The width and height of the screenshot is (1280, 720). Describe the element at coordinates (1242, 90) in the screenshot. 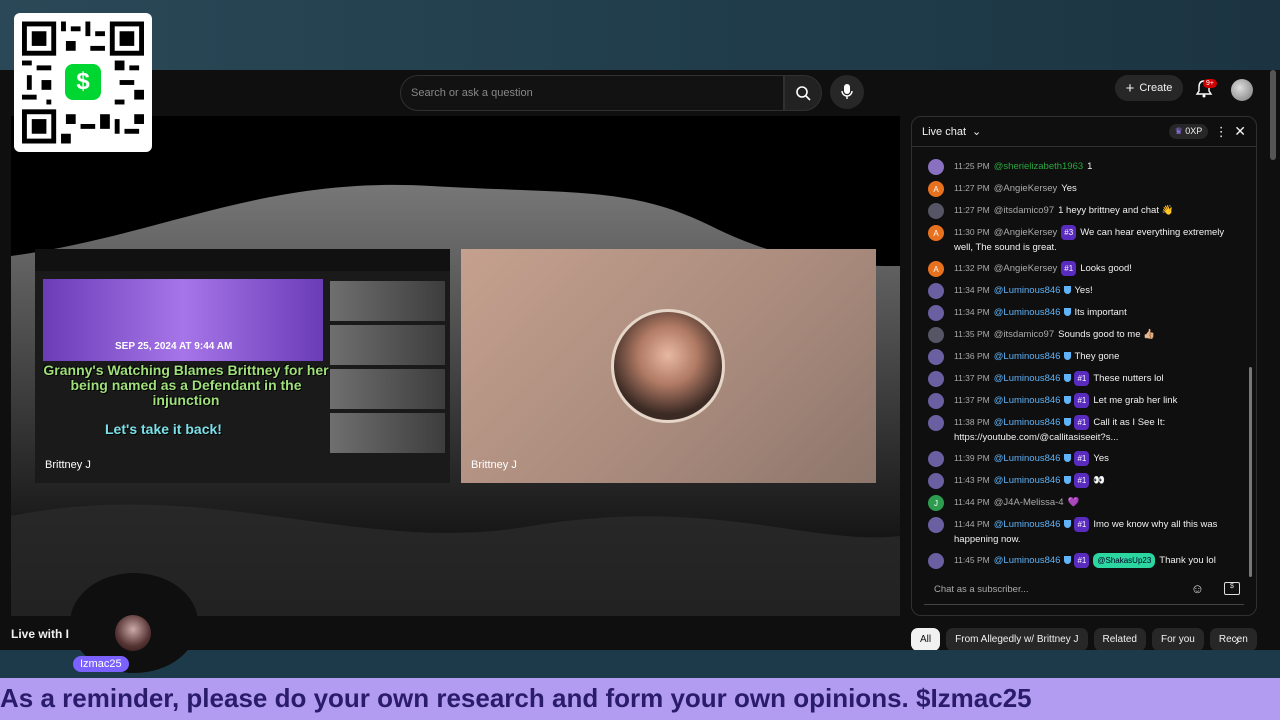

I see `account-avatar` at that location.